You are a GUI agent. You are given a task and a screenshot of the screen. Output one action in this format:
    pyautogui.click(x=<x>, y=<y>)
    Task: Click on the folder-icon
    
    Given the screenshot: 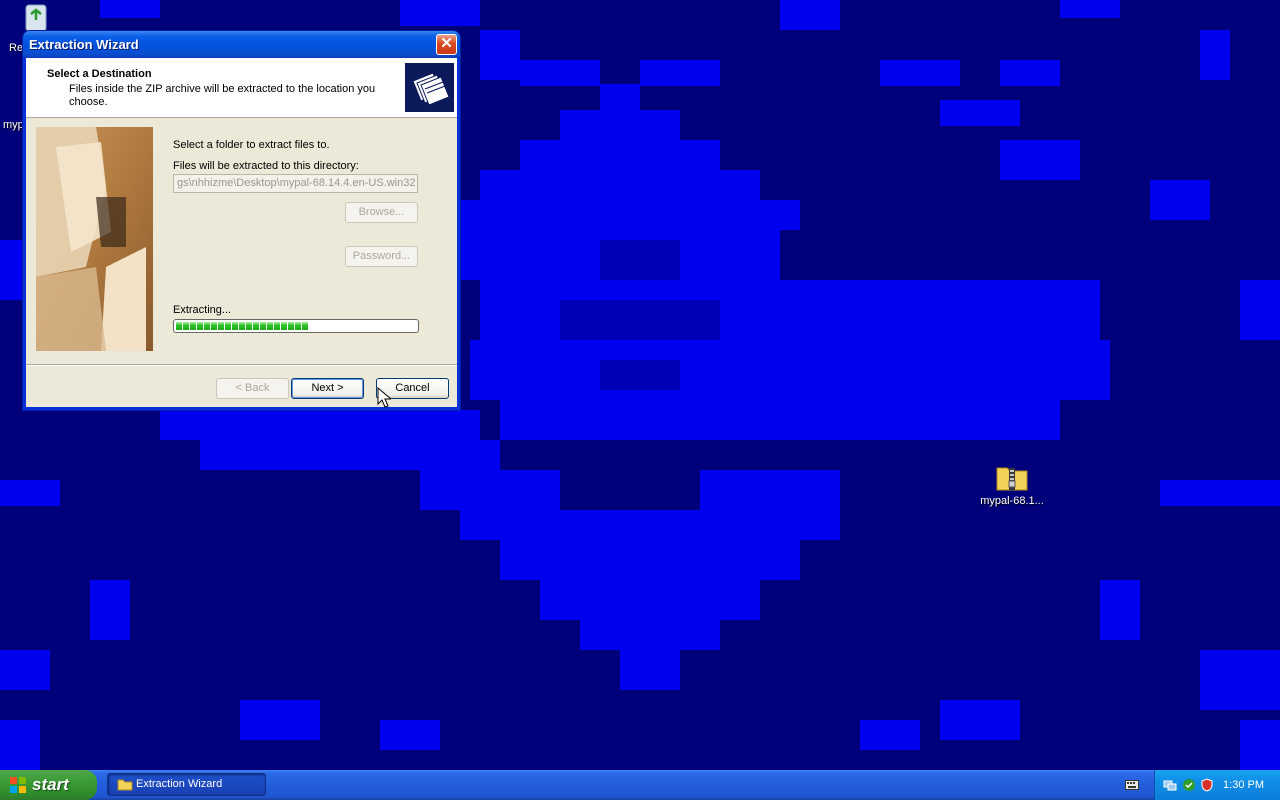 What is the action you would take?
    pyautogui.click(x=125, y=785)
    